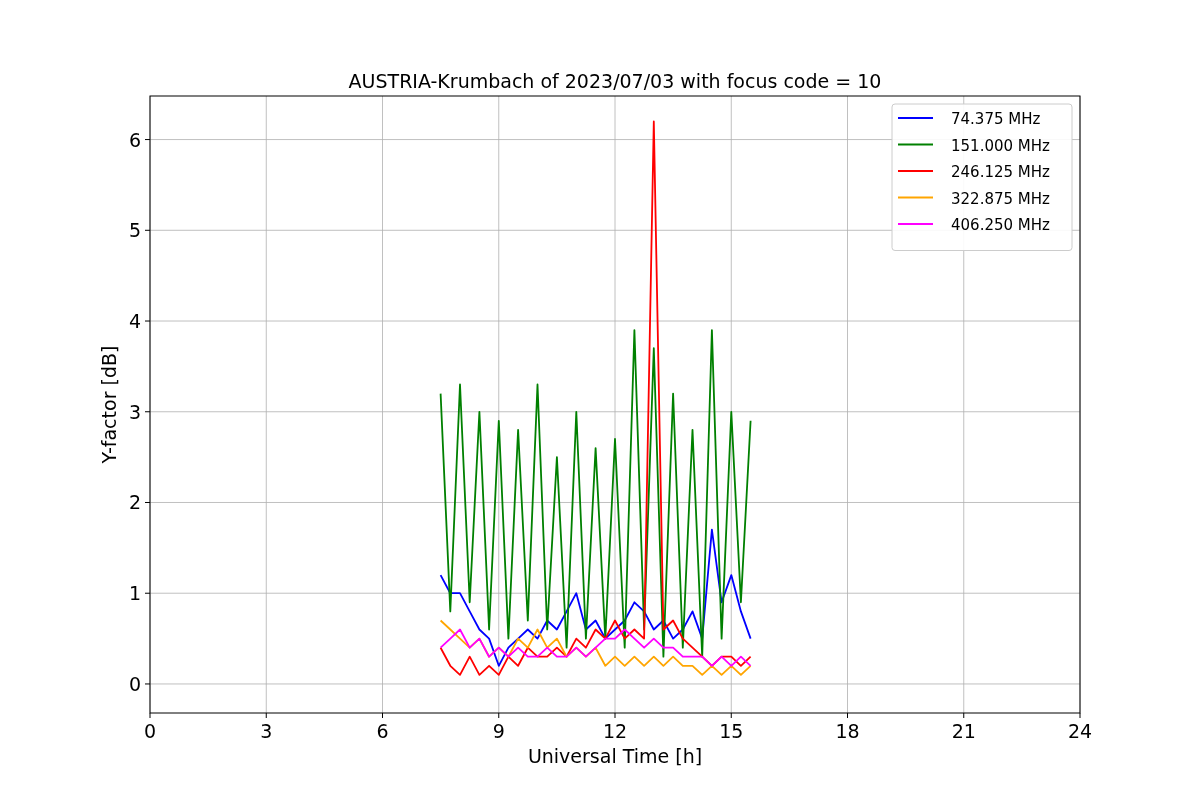 This screenshot has width=1200, height=800. What do you see at coordinates (1000, 198) in the screenshot?
I see `legend-label: 322.875 MHz` at bounding box center [1000, 198].